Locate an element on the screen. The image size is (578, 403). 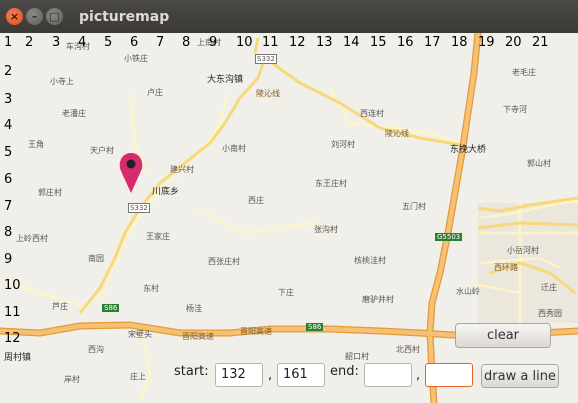
place-label: 小寺上 is located at coordinates (62, 81).